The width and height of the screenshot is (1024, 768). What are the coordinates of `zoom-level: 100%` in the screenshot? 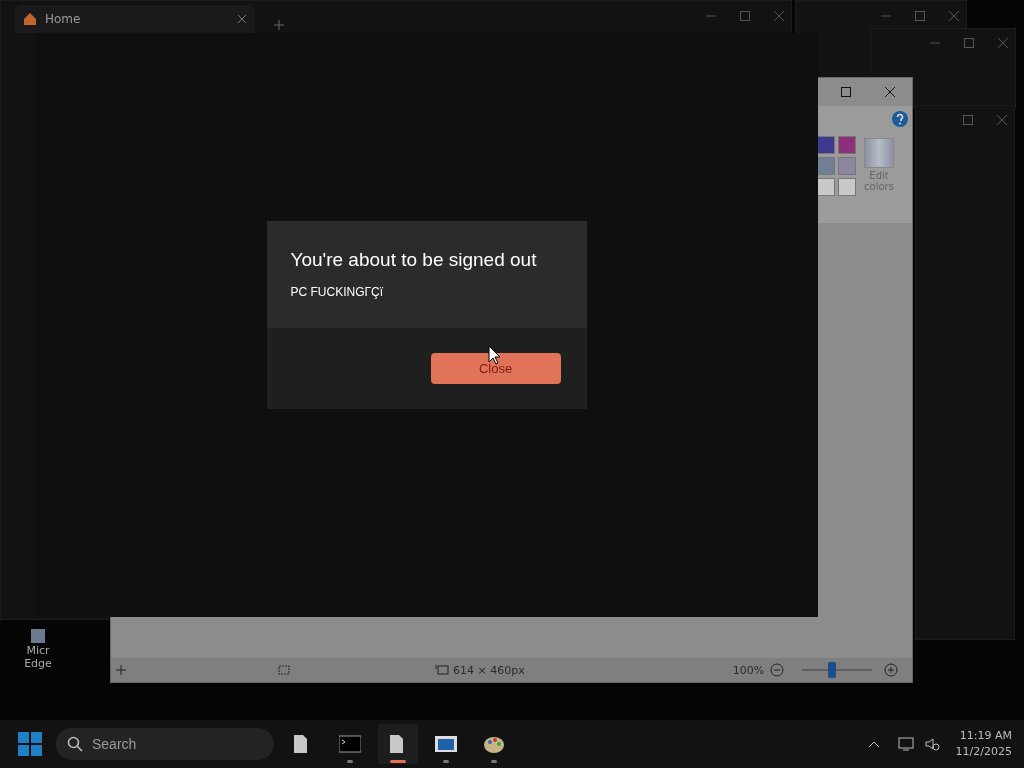 It's located at (748, 670).